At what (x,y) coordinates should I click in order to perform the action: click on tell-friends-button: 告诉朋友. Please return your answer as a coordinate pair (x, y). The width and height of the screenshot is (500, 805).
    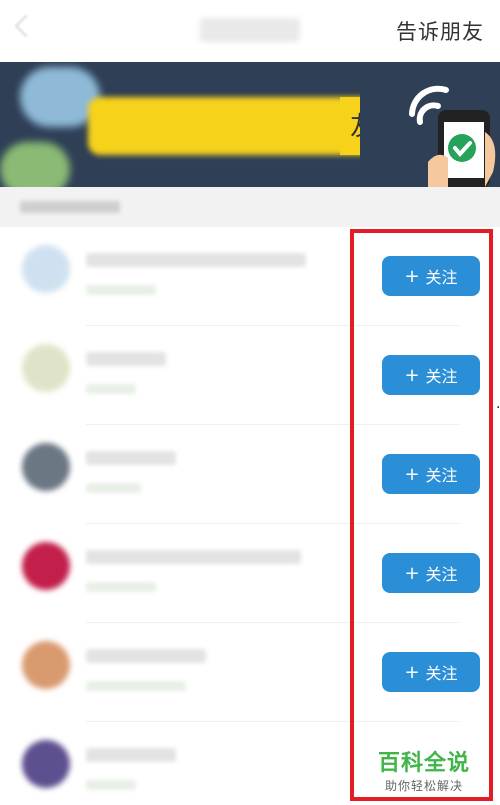
    Looking at the image, I should click on (440, 31).